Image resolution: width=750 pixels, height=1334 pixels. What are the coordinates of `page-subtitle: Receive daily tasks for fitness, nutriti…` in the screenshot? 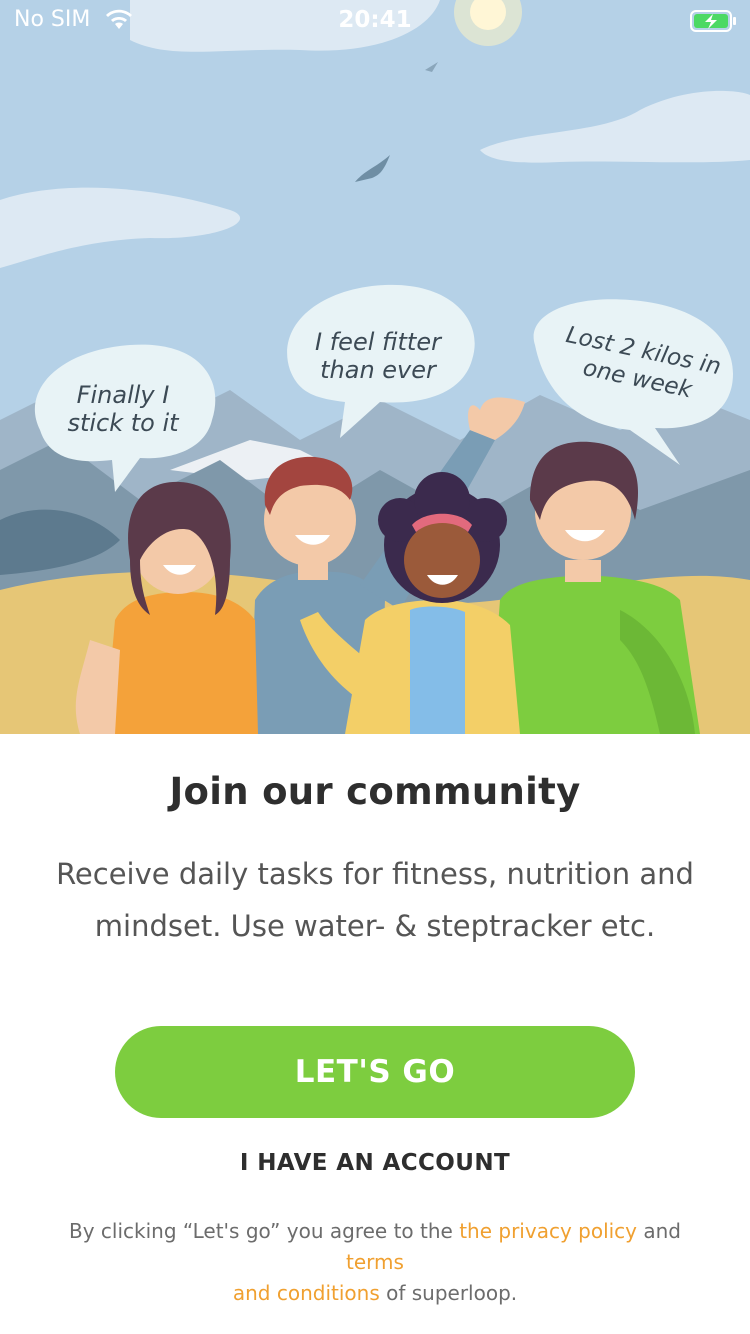 It's located at (375, 900).